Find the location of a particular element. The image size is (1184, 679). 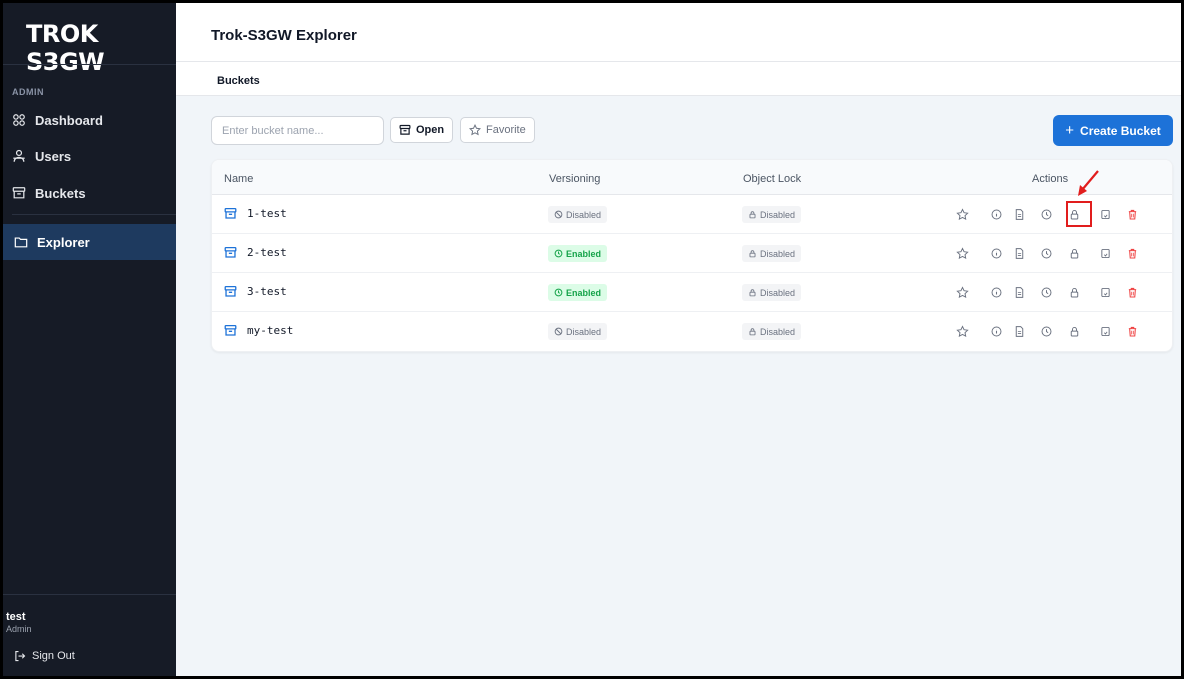

sign-out-button: Sign Out is located at coordinates (44, 656).